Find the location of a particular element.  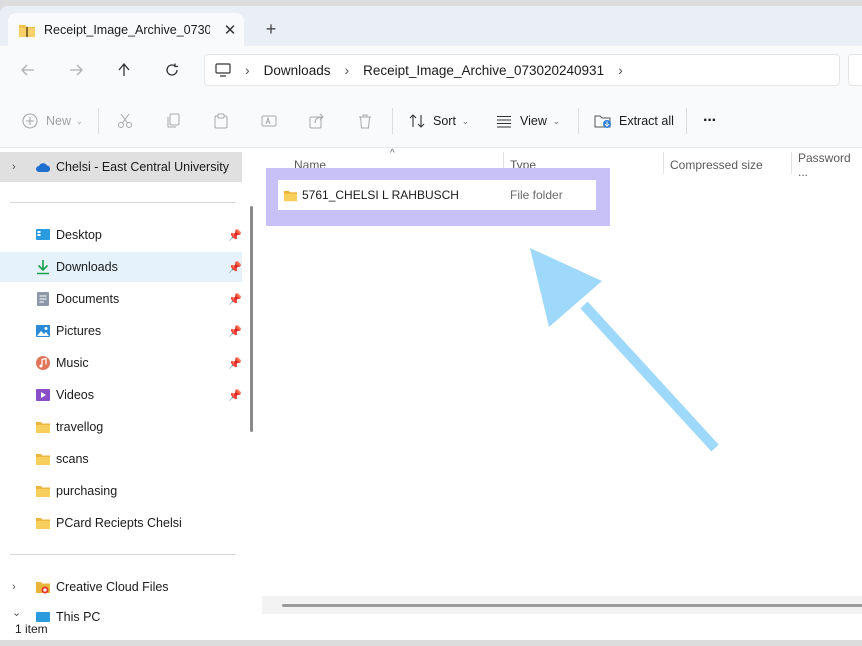

sidebar-item-label: Pictures is located at coordinates (79, 331).